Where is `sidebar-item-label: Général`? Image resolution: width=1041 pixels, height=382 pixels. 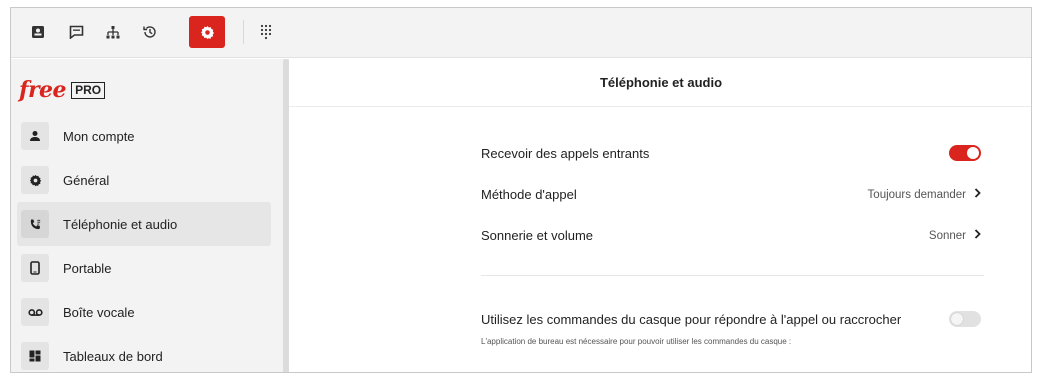
sidebar-item-label: Général is located at coordinates (86, 180).